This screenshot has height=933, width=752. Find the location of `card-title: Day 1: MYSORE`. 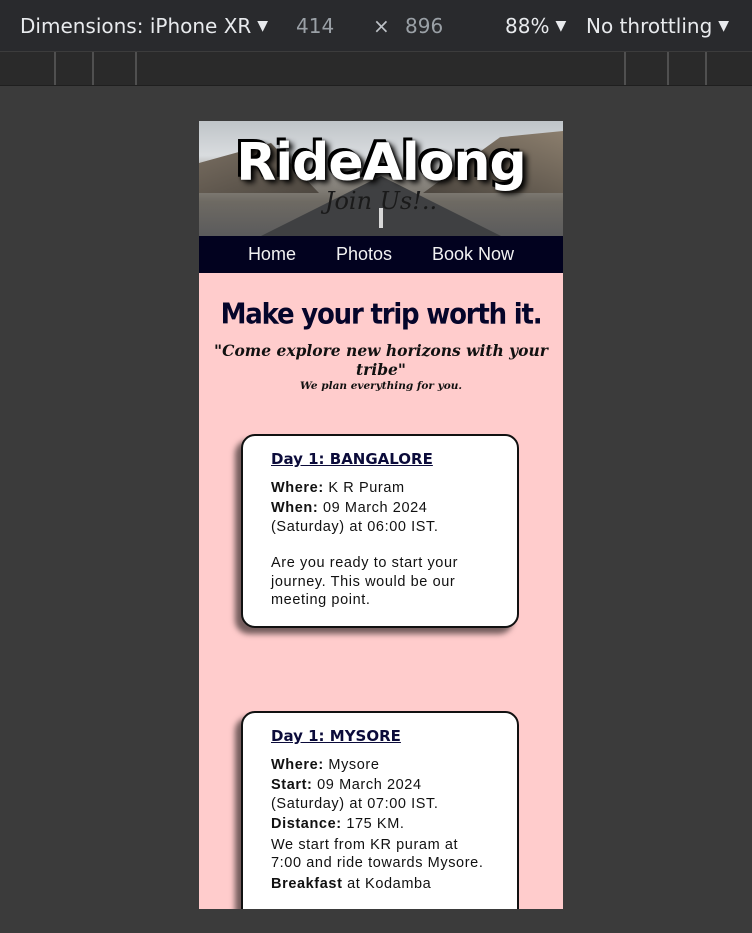

card-title: Day 1: MYSORE is located at coordinates (336, 736).